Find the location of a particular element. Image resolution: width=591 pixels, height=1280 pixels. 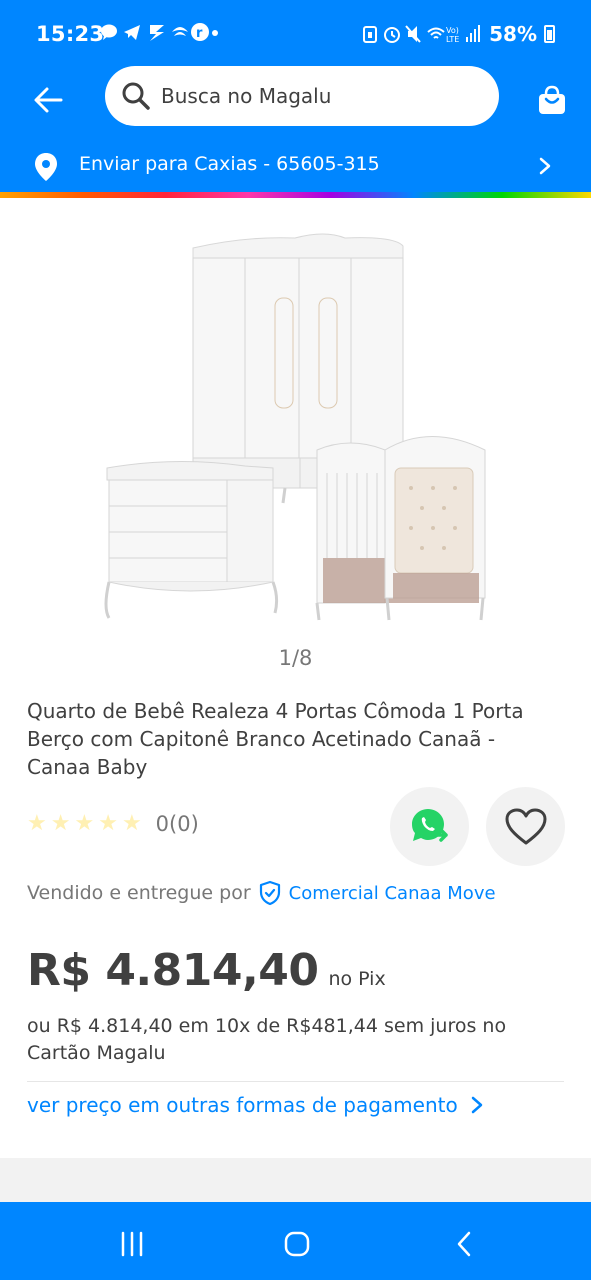

divider is located at coordinates (295, 1081).